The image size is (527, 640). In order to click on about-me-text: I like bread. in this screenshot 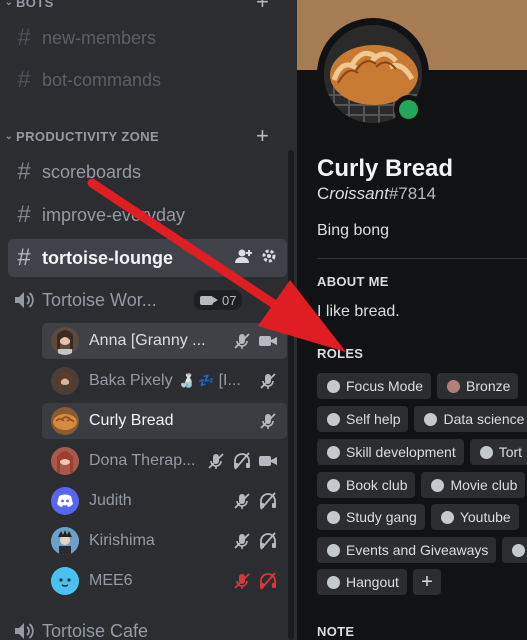, I will do `click(358, 311)`.